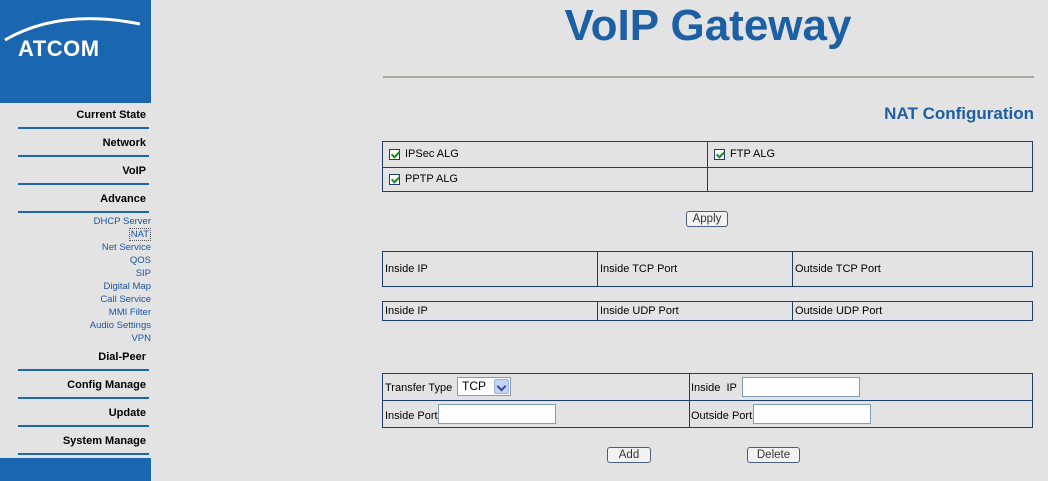  What do you see at coordinates (959, 113) in the screenshot?
I see `section-title: NAT Configuration` at bounding box center [959, 113].